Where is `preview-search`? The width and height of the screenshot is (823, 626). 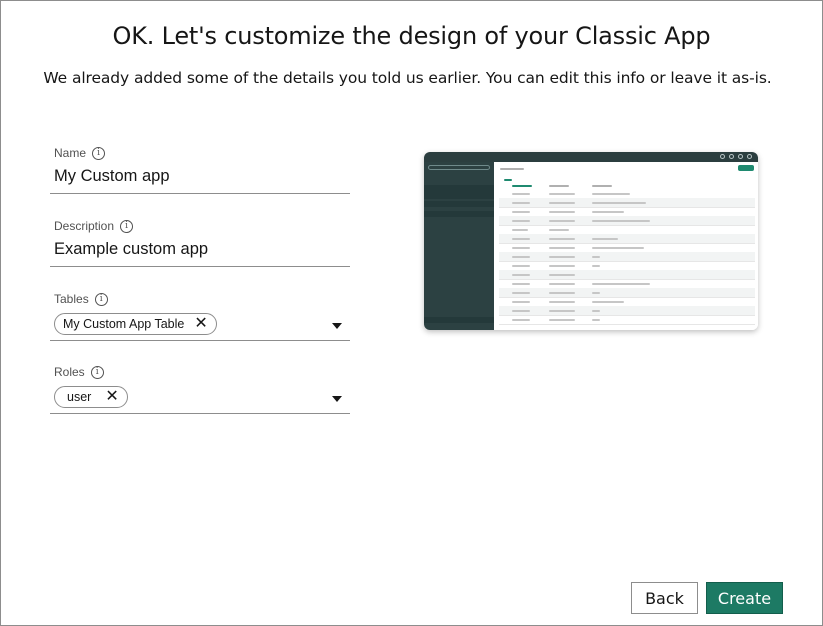
preview-search is located at coordinates (459, 167).